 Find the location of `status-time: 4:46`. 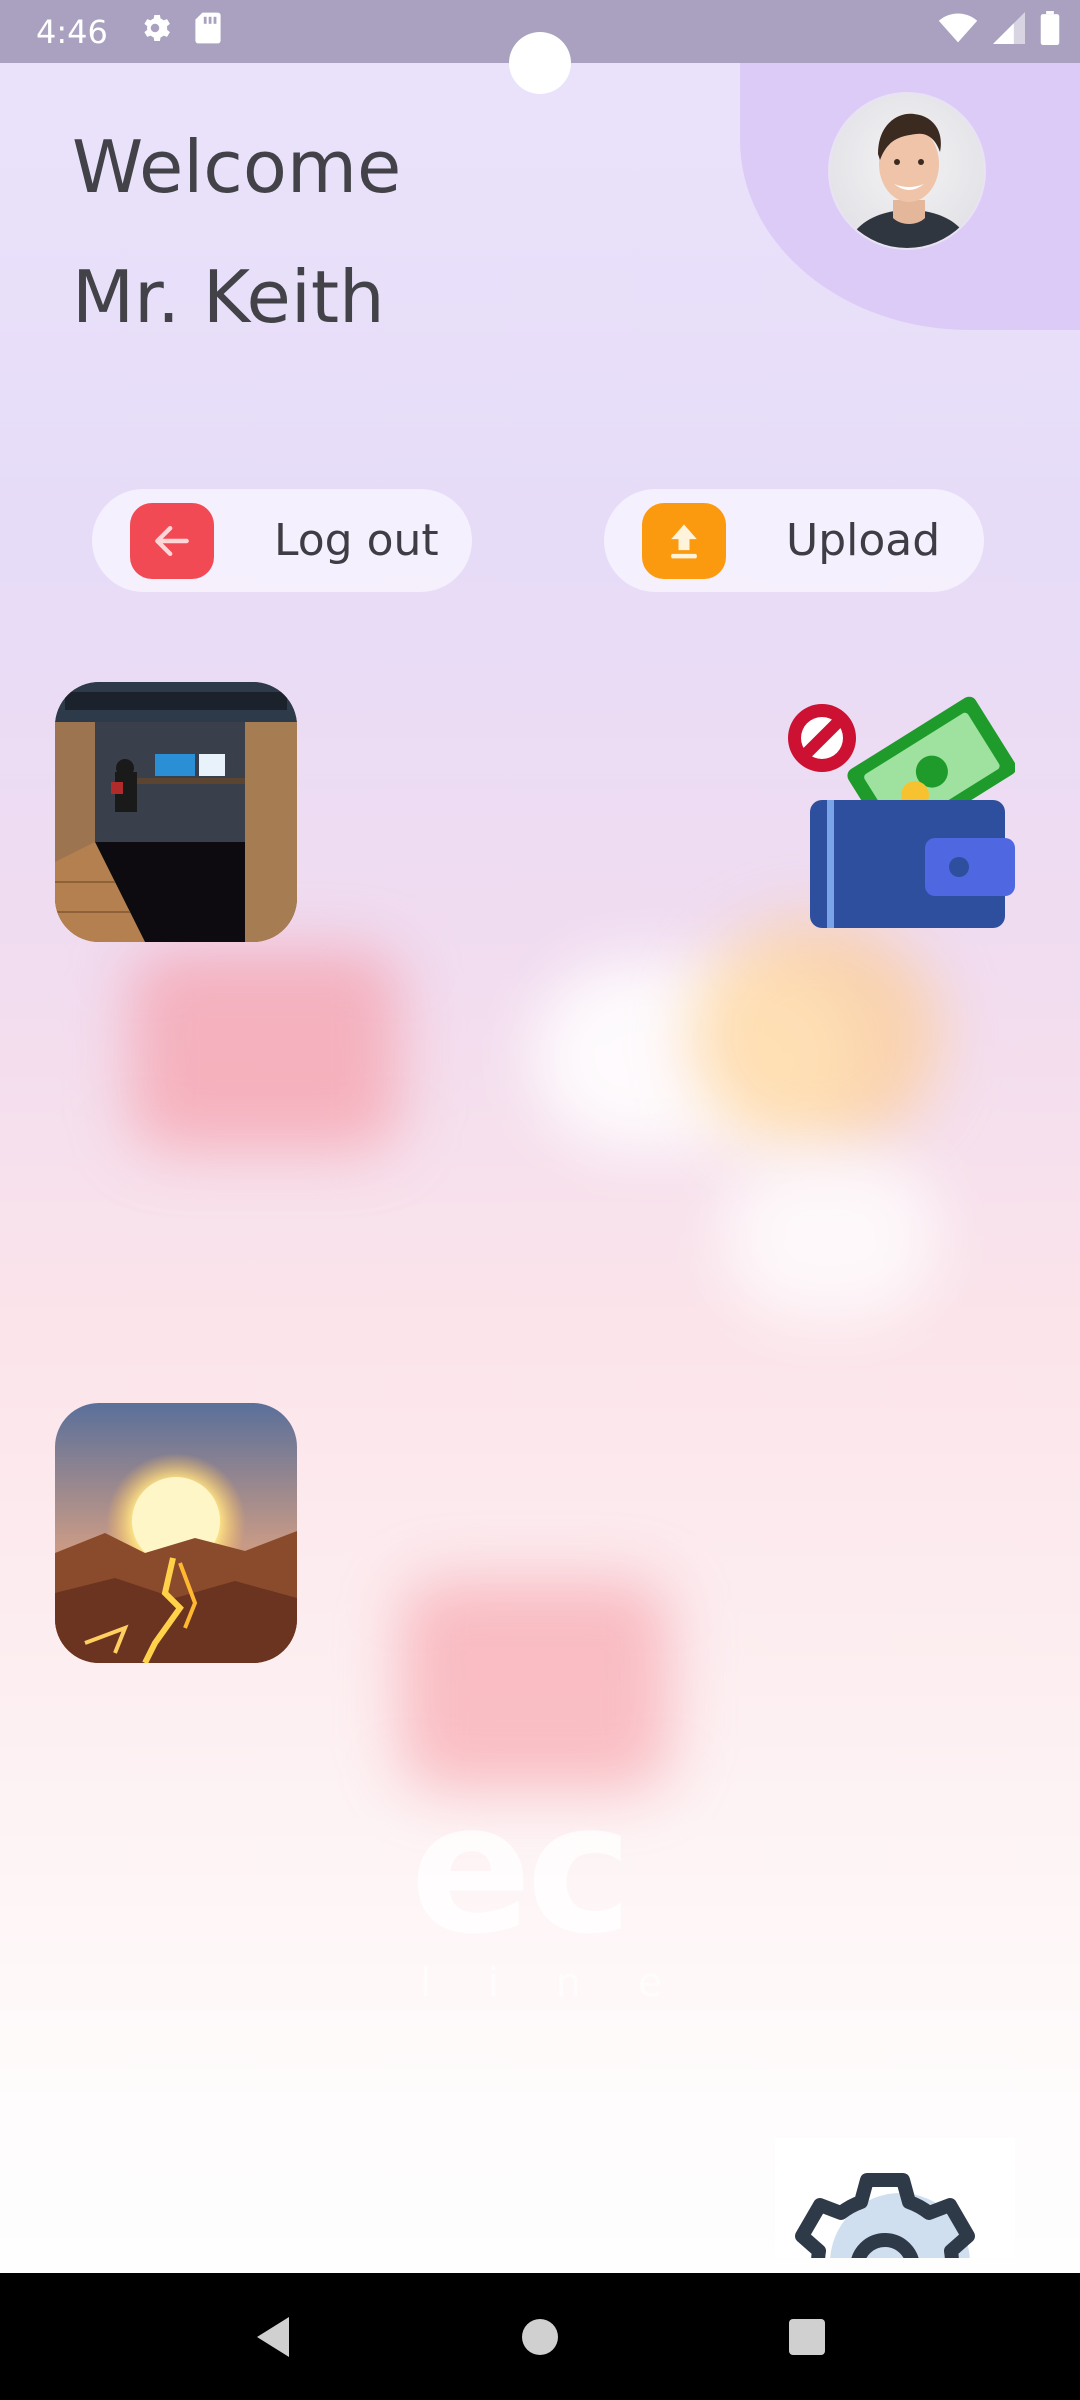

status-time: 4:46 is located at coordinates (72, 31).